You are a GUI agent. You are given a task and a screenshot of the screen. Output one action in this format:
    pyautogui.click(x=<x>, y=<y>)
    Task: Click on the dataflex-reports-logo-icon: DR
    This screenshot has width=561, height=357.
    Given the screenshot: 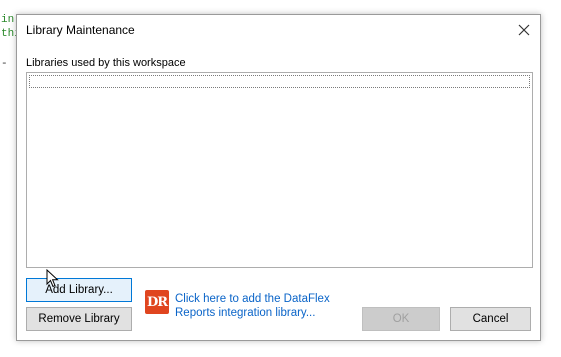 What is the action you would take?
    pyautogui.click(x=157, y=302)
    